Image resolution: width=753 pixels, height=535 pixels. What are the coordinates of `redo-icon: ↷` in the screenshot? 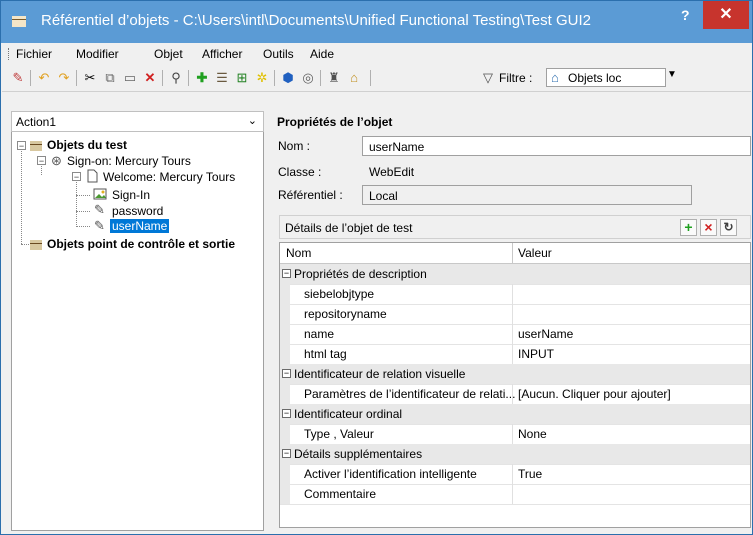 It's located at (64, 78).